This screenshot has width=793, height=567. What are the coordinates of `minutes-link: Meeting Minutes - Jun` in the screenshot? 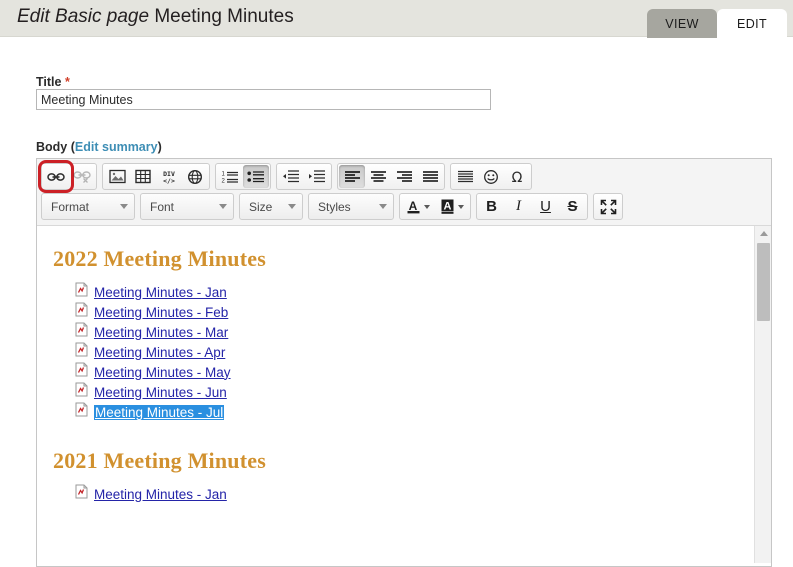 It's located at (160, 392).